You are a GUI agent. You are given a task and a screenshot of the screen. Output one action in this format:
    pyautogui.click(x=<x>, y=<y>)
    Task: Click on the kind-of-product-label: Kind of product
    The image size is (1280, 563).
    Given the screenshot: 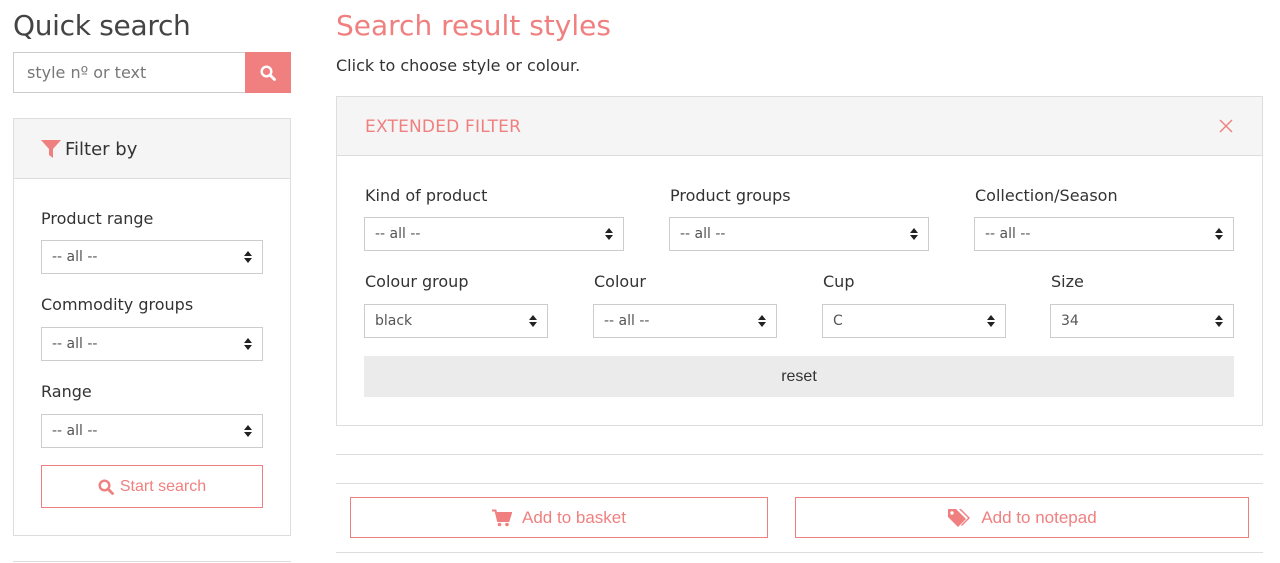 What is the action you would take?
    pyautogui.click(x=426, y=195)
    